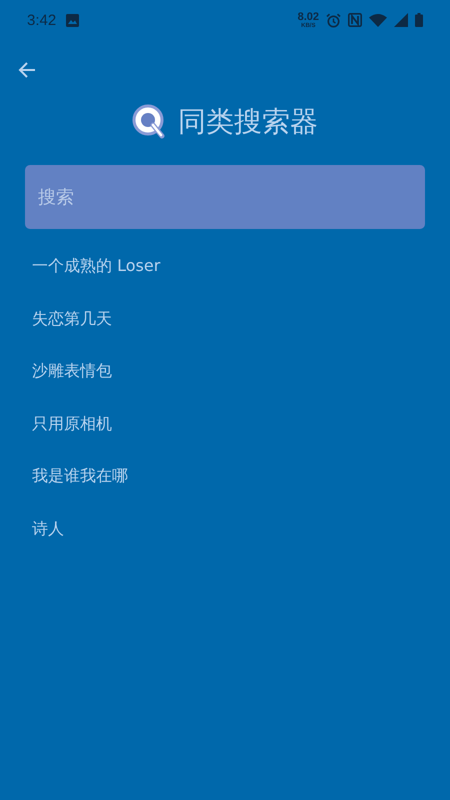 The height and width of the screenshot is (800, 450). I want to click on suggestion-item: 失恋第几天, so click(72, 332).